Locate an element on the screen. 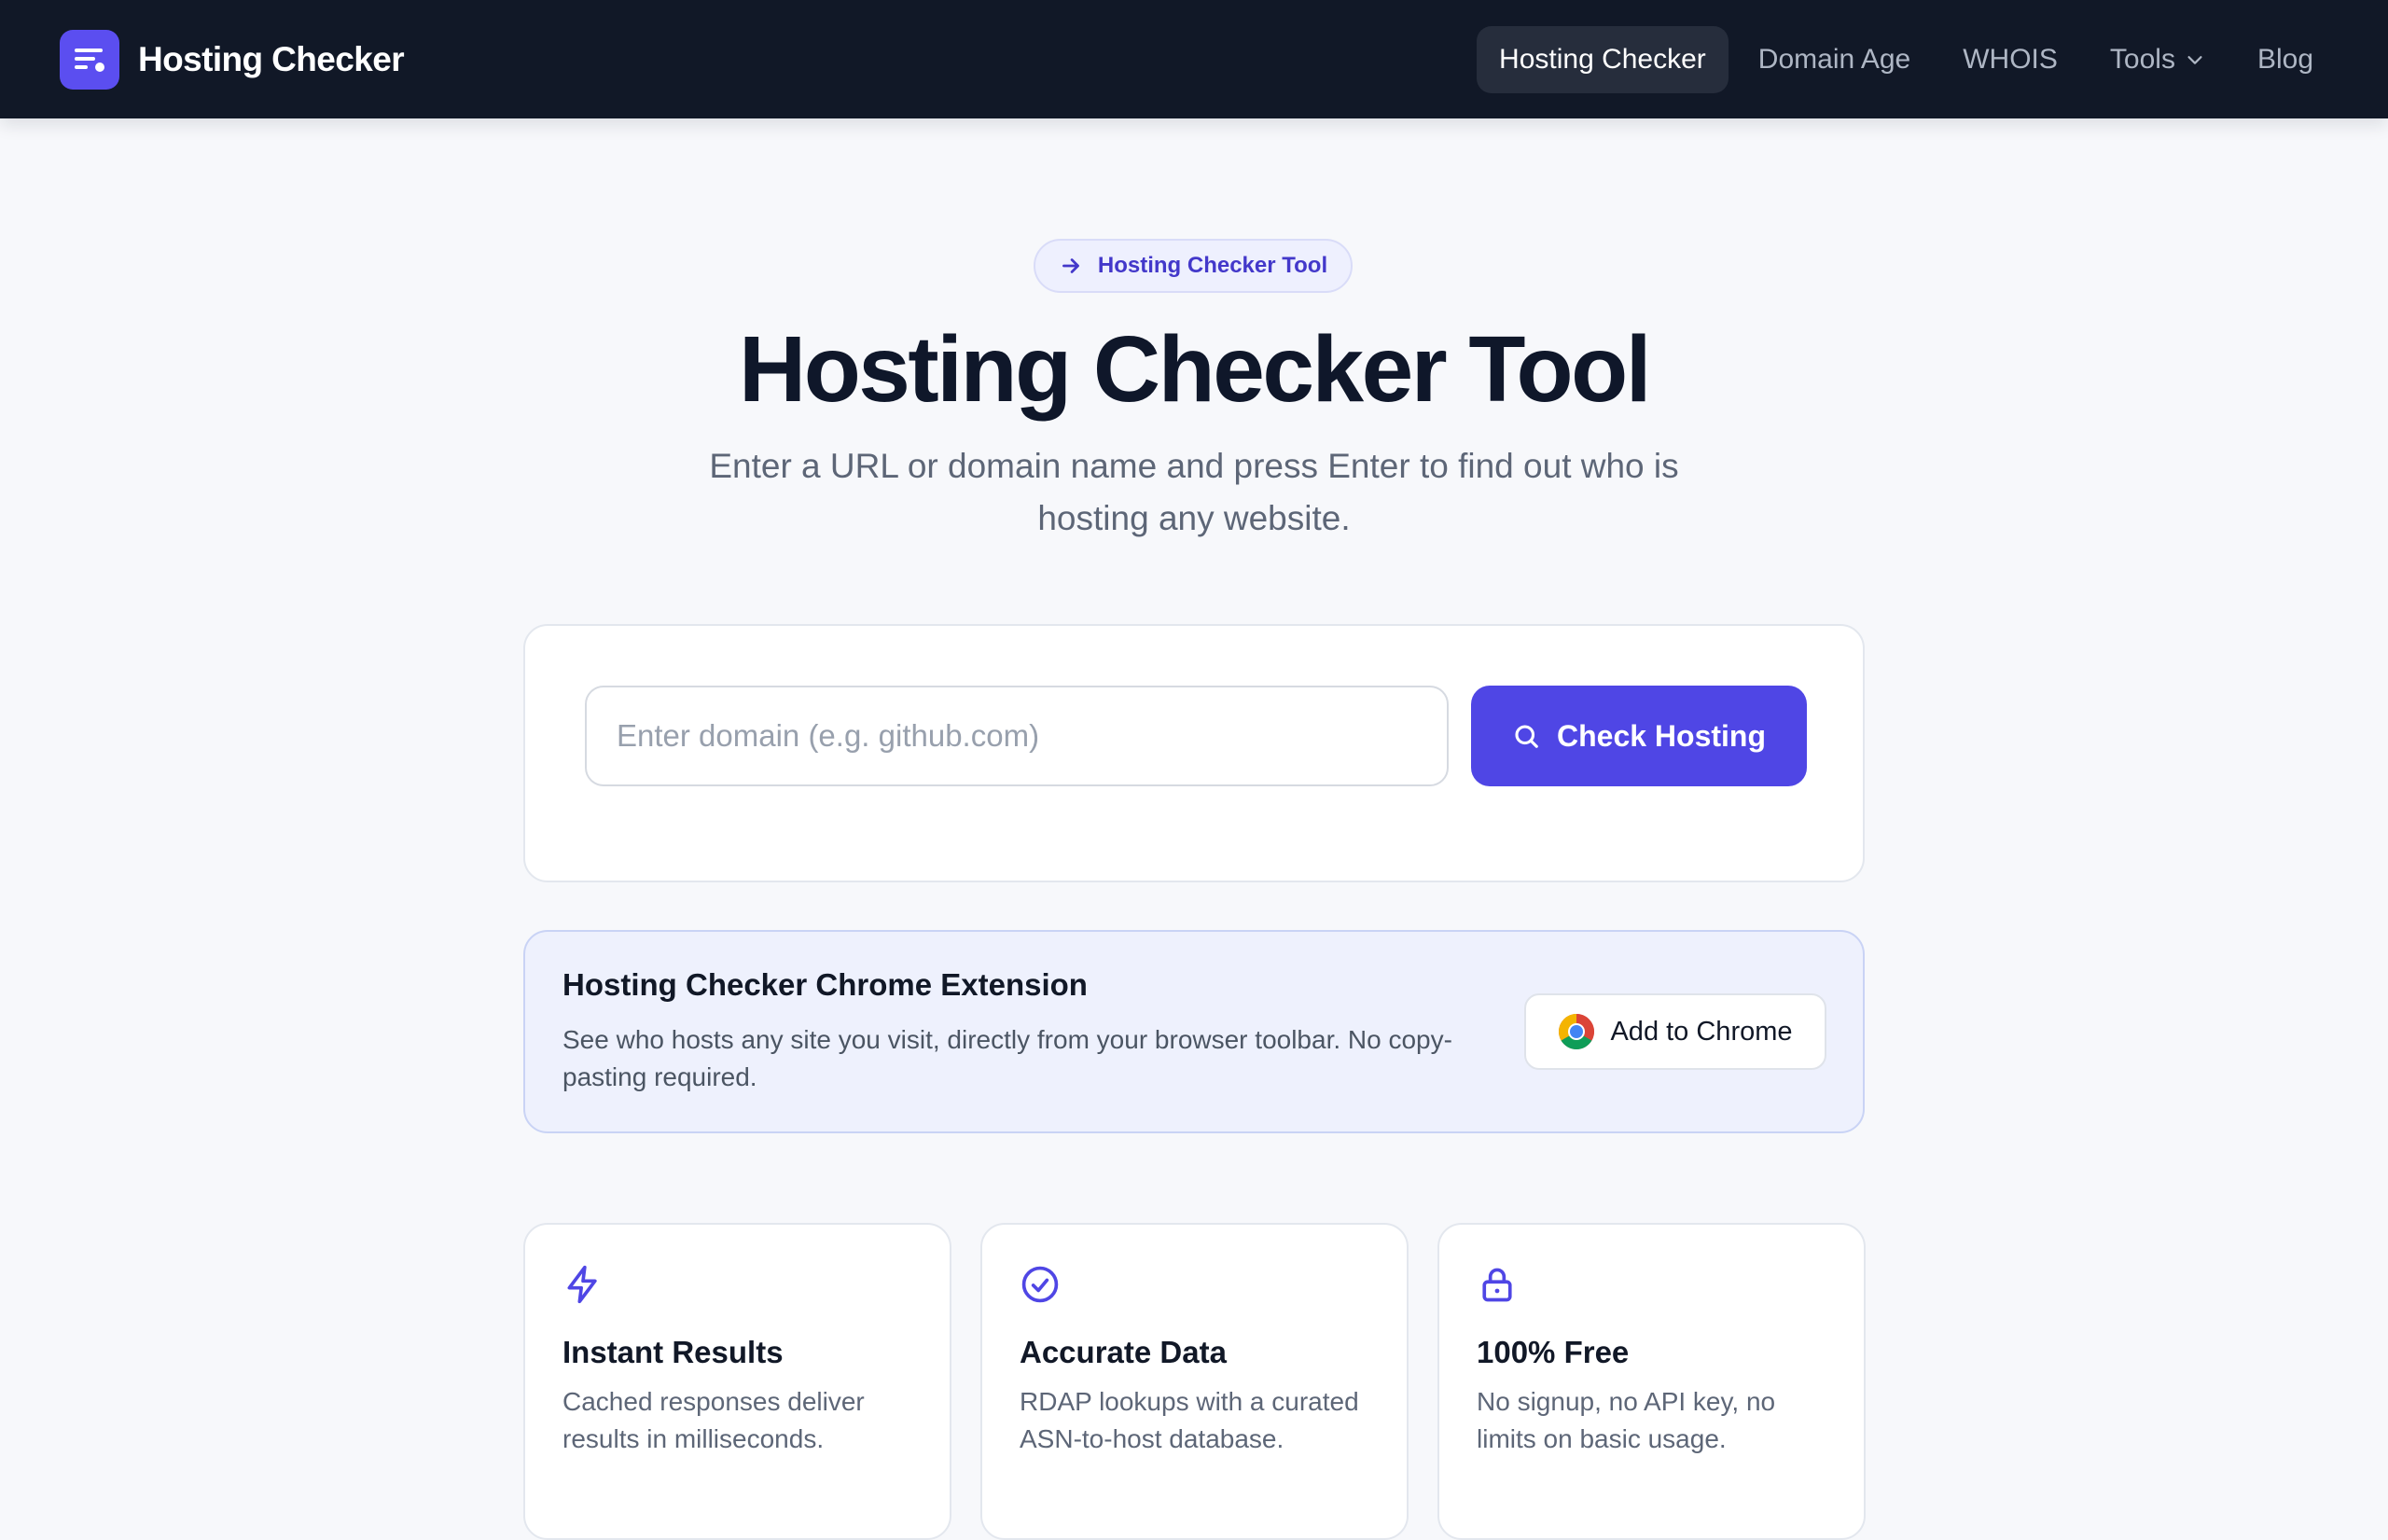 The height and width of the screenshot is (1540, 2388). brand: Hosting Checker is located at coordinates (232, 60).